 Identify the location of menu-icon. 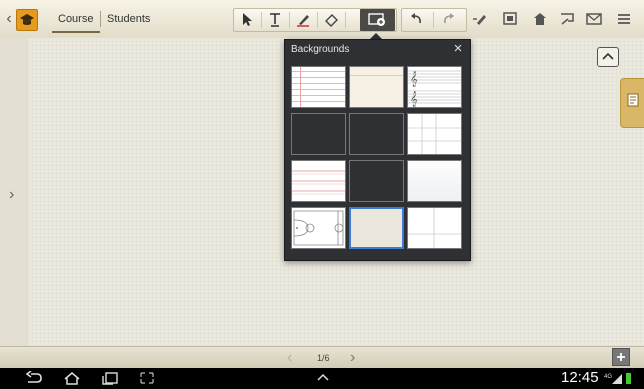
(624, 19).